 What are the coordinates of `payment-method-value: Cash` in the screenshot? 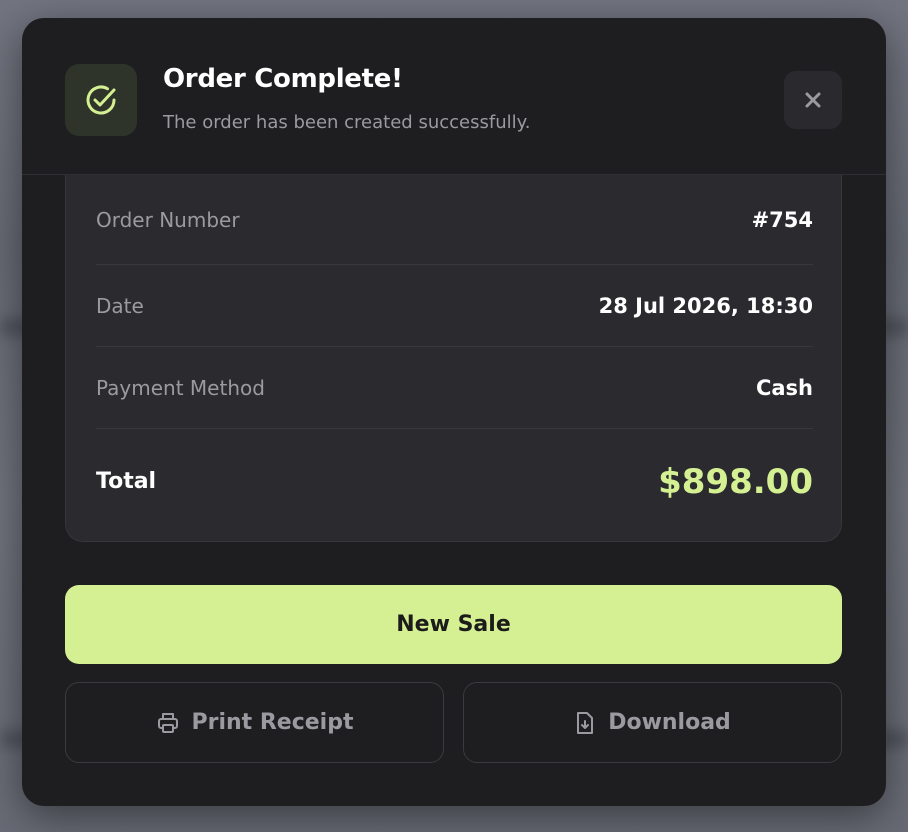 It's located at (784, 387).